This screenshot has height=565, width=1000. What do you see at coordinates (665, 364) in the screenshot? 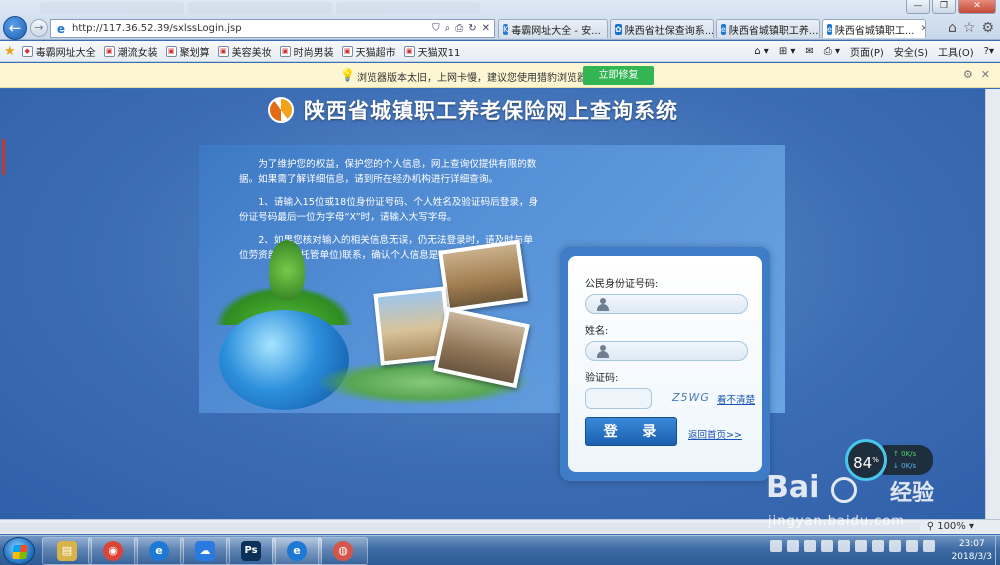
I see `login-panel: 公民身份证号码: 姓名: 验证码: Z5WG 看不清楚 登 录 返回首页>>` at bounding box center [665, 364].